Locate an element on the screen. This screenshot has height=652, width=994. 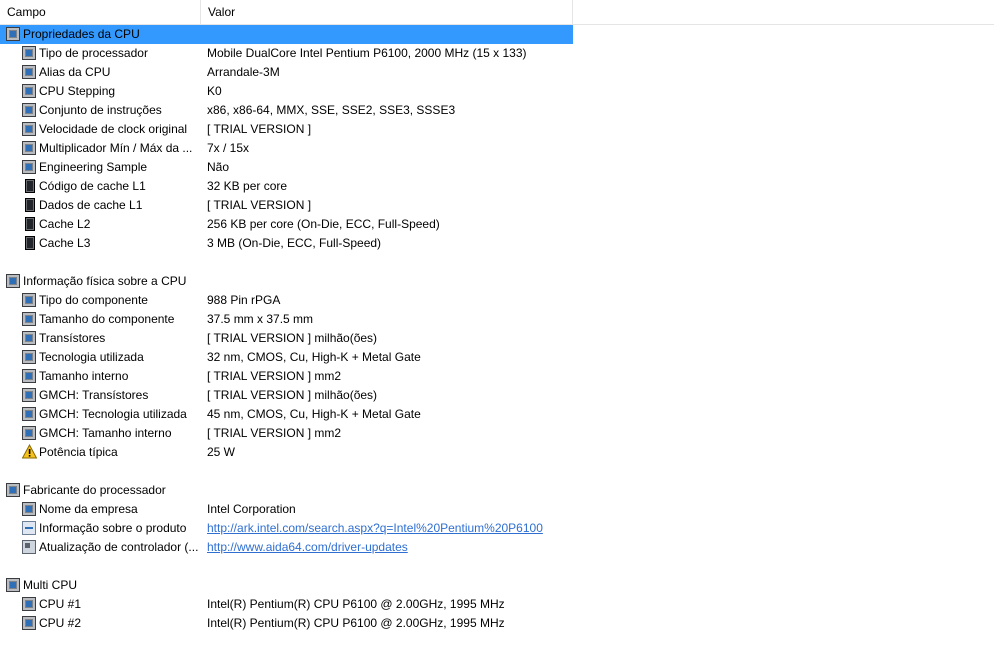
field-value: [ TRIAL VERSION ] milhão(ões) is located at coordinates (292, 395).